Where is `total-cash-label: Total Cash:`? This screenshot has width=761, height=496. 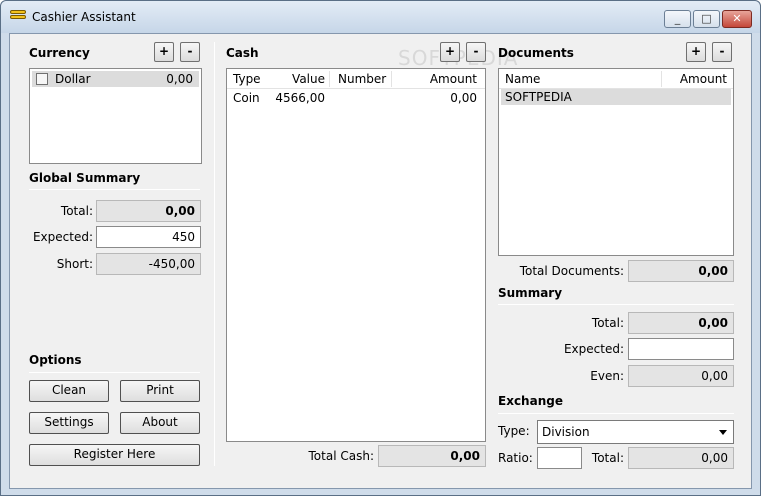 total-cash-label: Total Cash: is located at coordinates (341, 456).